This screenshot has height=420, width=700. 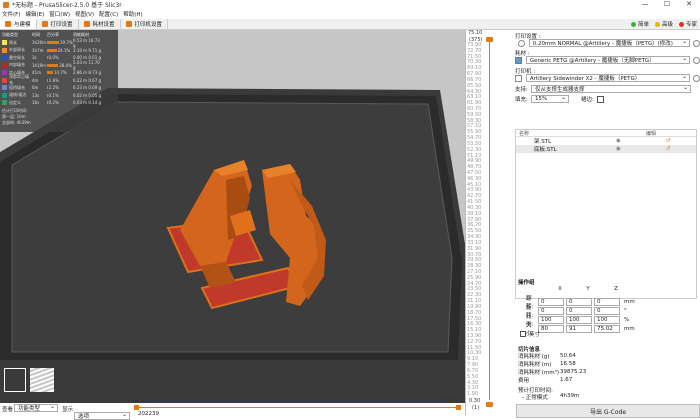 What do you see at coordinates (128, 24) in the screenshot?
I see `printer-icon` at bounding box center [128, 24].